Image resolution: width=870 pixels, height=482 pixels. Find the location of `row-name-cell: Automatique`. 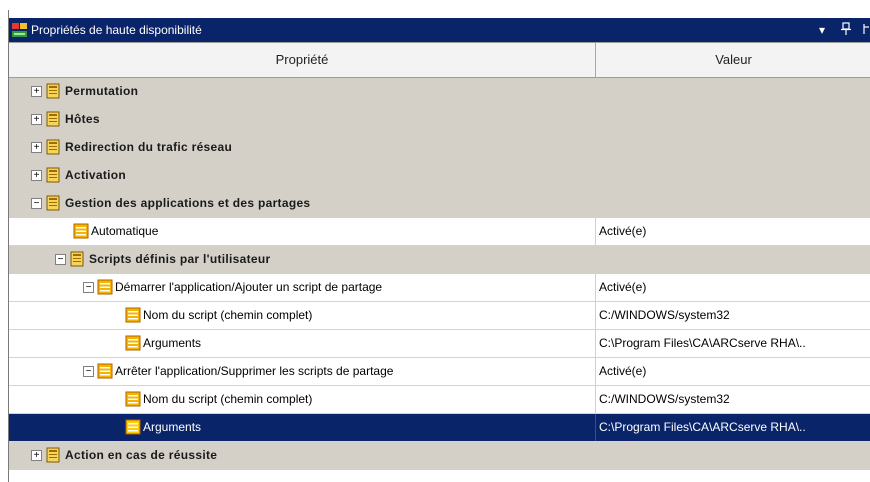

row-name-cell: Automatique is located at coordinates (302, 231).